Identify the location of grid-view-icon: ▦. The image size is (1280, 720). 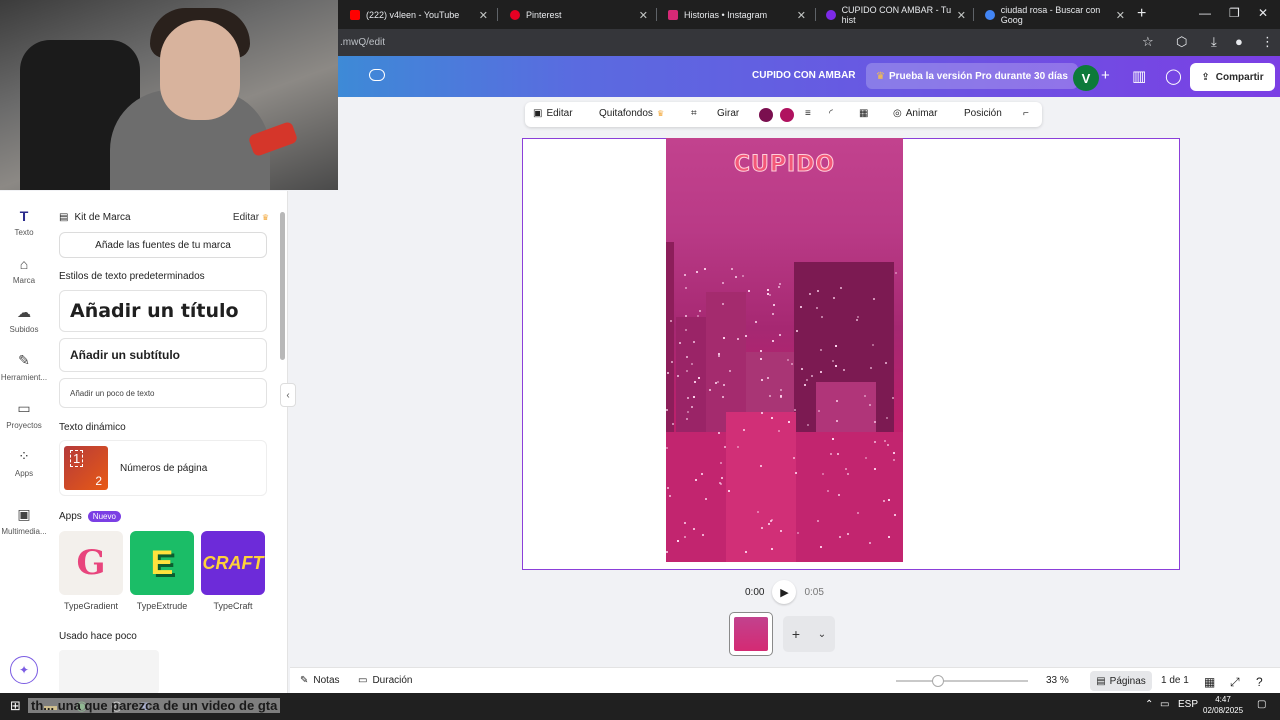
(1209, 682).